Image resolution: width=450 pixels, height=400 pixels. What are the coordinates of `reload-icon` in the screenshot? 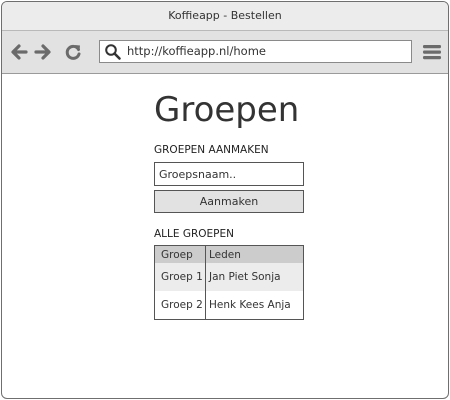 It's located at (73, 52).